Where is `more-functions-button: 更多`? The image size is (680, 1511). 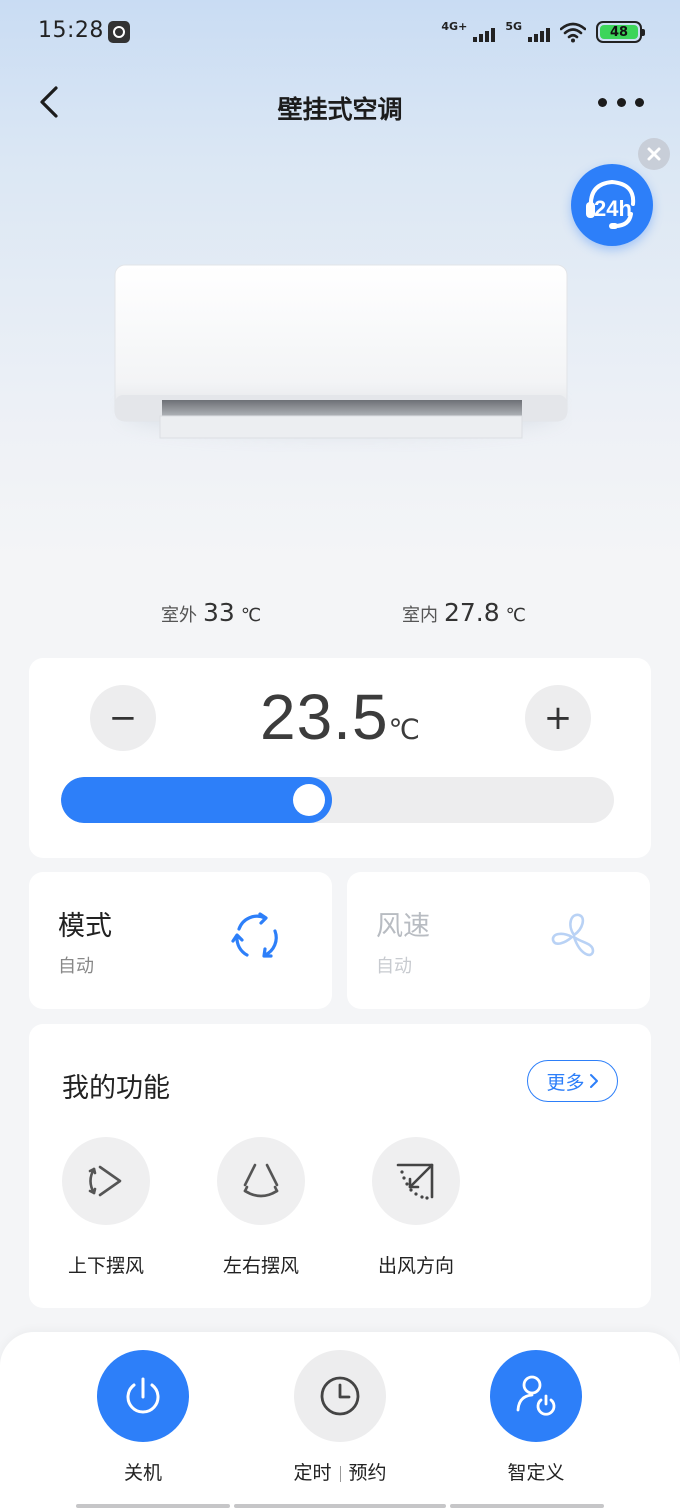 more-functions-button: 更多 is located at coordinates (572, 1081).